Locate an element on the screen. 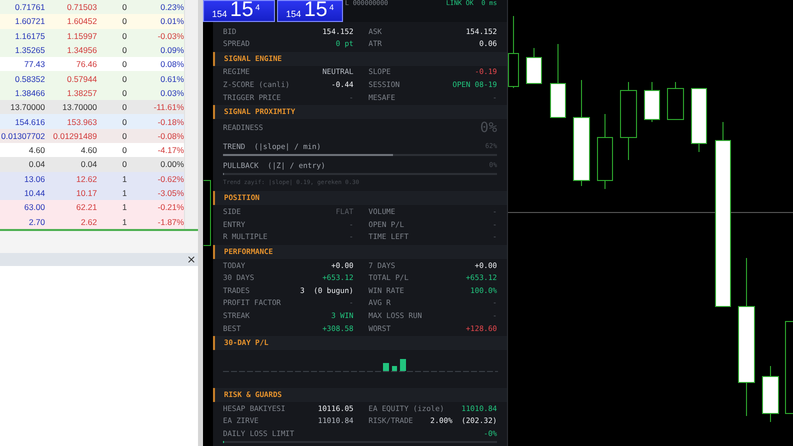 Image resolution: width=793 pixels, height=446 pixels. table-cell-text: 12.62 is located at coordinates (86, 179).